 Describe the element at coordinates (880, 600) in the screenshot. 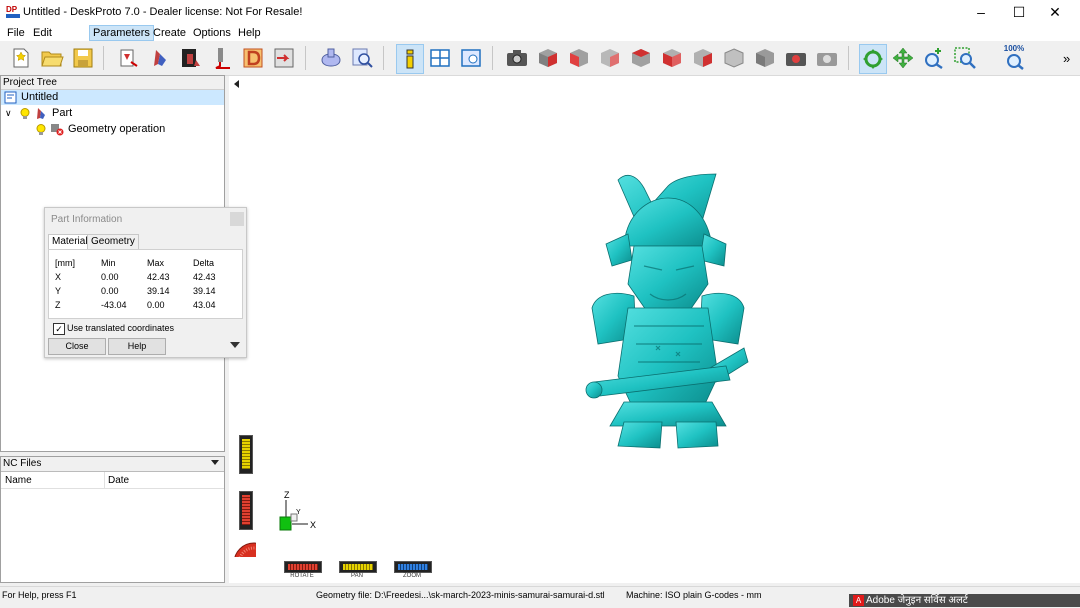

I see `adobe-app-name: Adobe` at that location.